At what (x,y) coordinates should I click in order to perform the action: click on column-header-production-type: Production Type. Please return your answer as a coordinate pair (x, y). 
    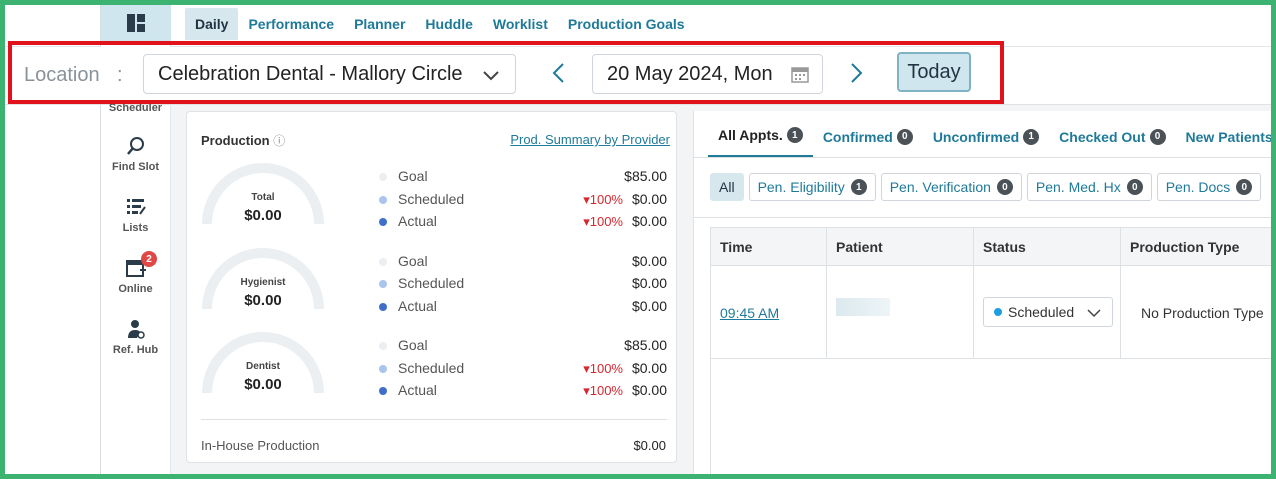
    Looking at the image, I should click on (1184, 247).